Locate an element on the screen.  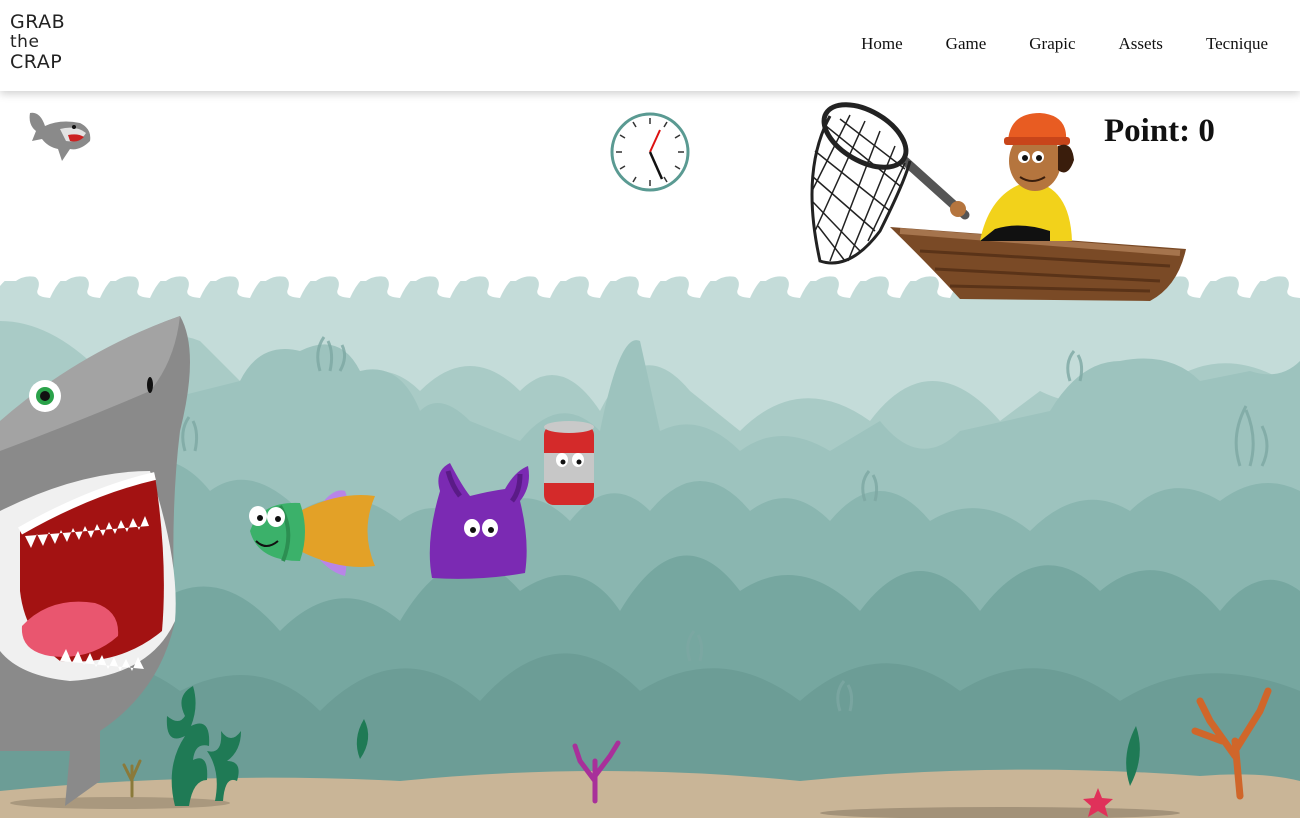
nav-game: Game is located at coordinates (966, 44).